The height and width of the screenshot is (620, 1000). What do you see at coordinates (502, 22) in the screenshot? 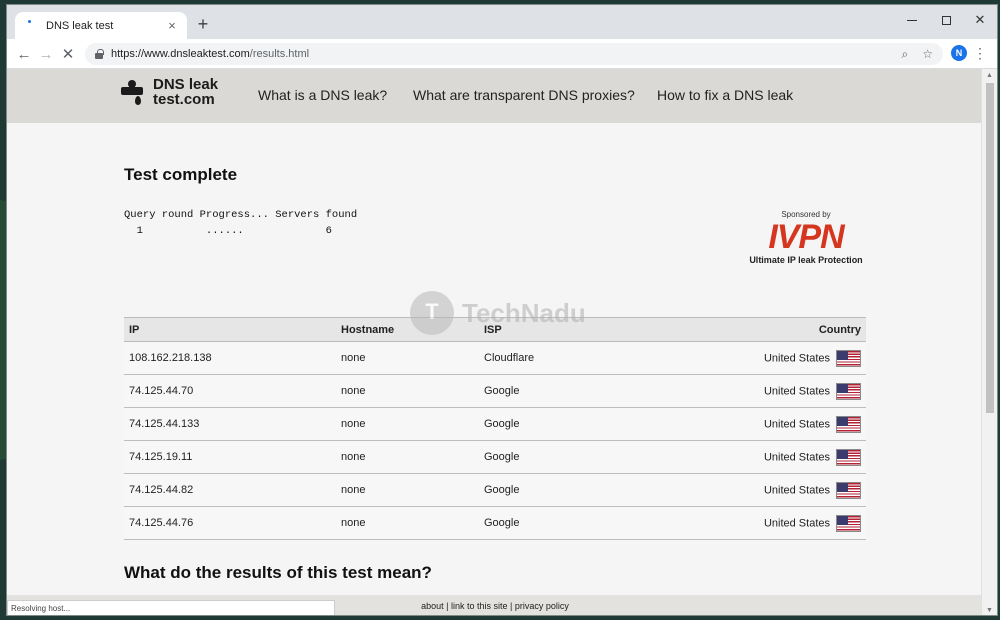
I see `tab-strip: DNS leak test × + ✕` at bounding box center [502, 22].